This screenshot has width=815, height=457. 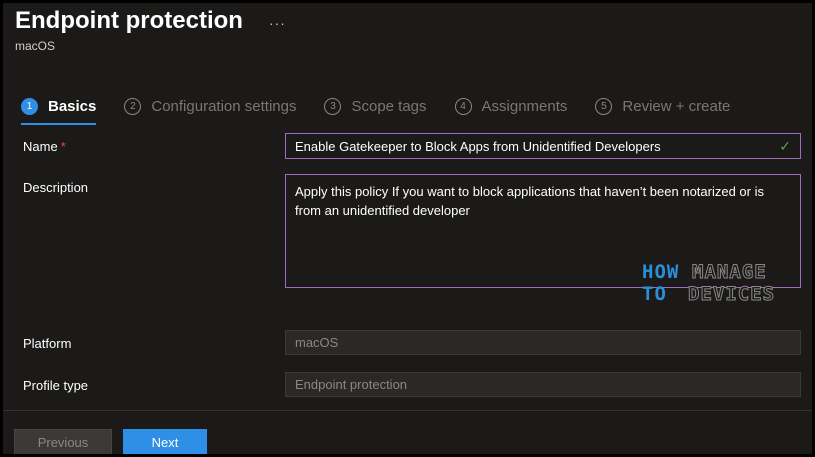 What do you see at coordinates (407, 410) in the screenshot?
I see `footer-divider` at bounding box center [407, 410].